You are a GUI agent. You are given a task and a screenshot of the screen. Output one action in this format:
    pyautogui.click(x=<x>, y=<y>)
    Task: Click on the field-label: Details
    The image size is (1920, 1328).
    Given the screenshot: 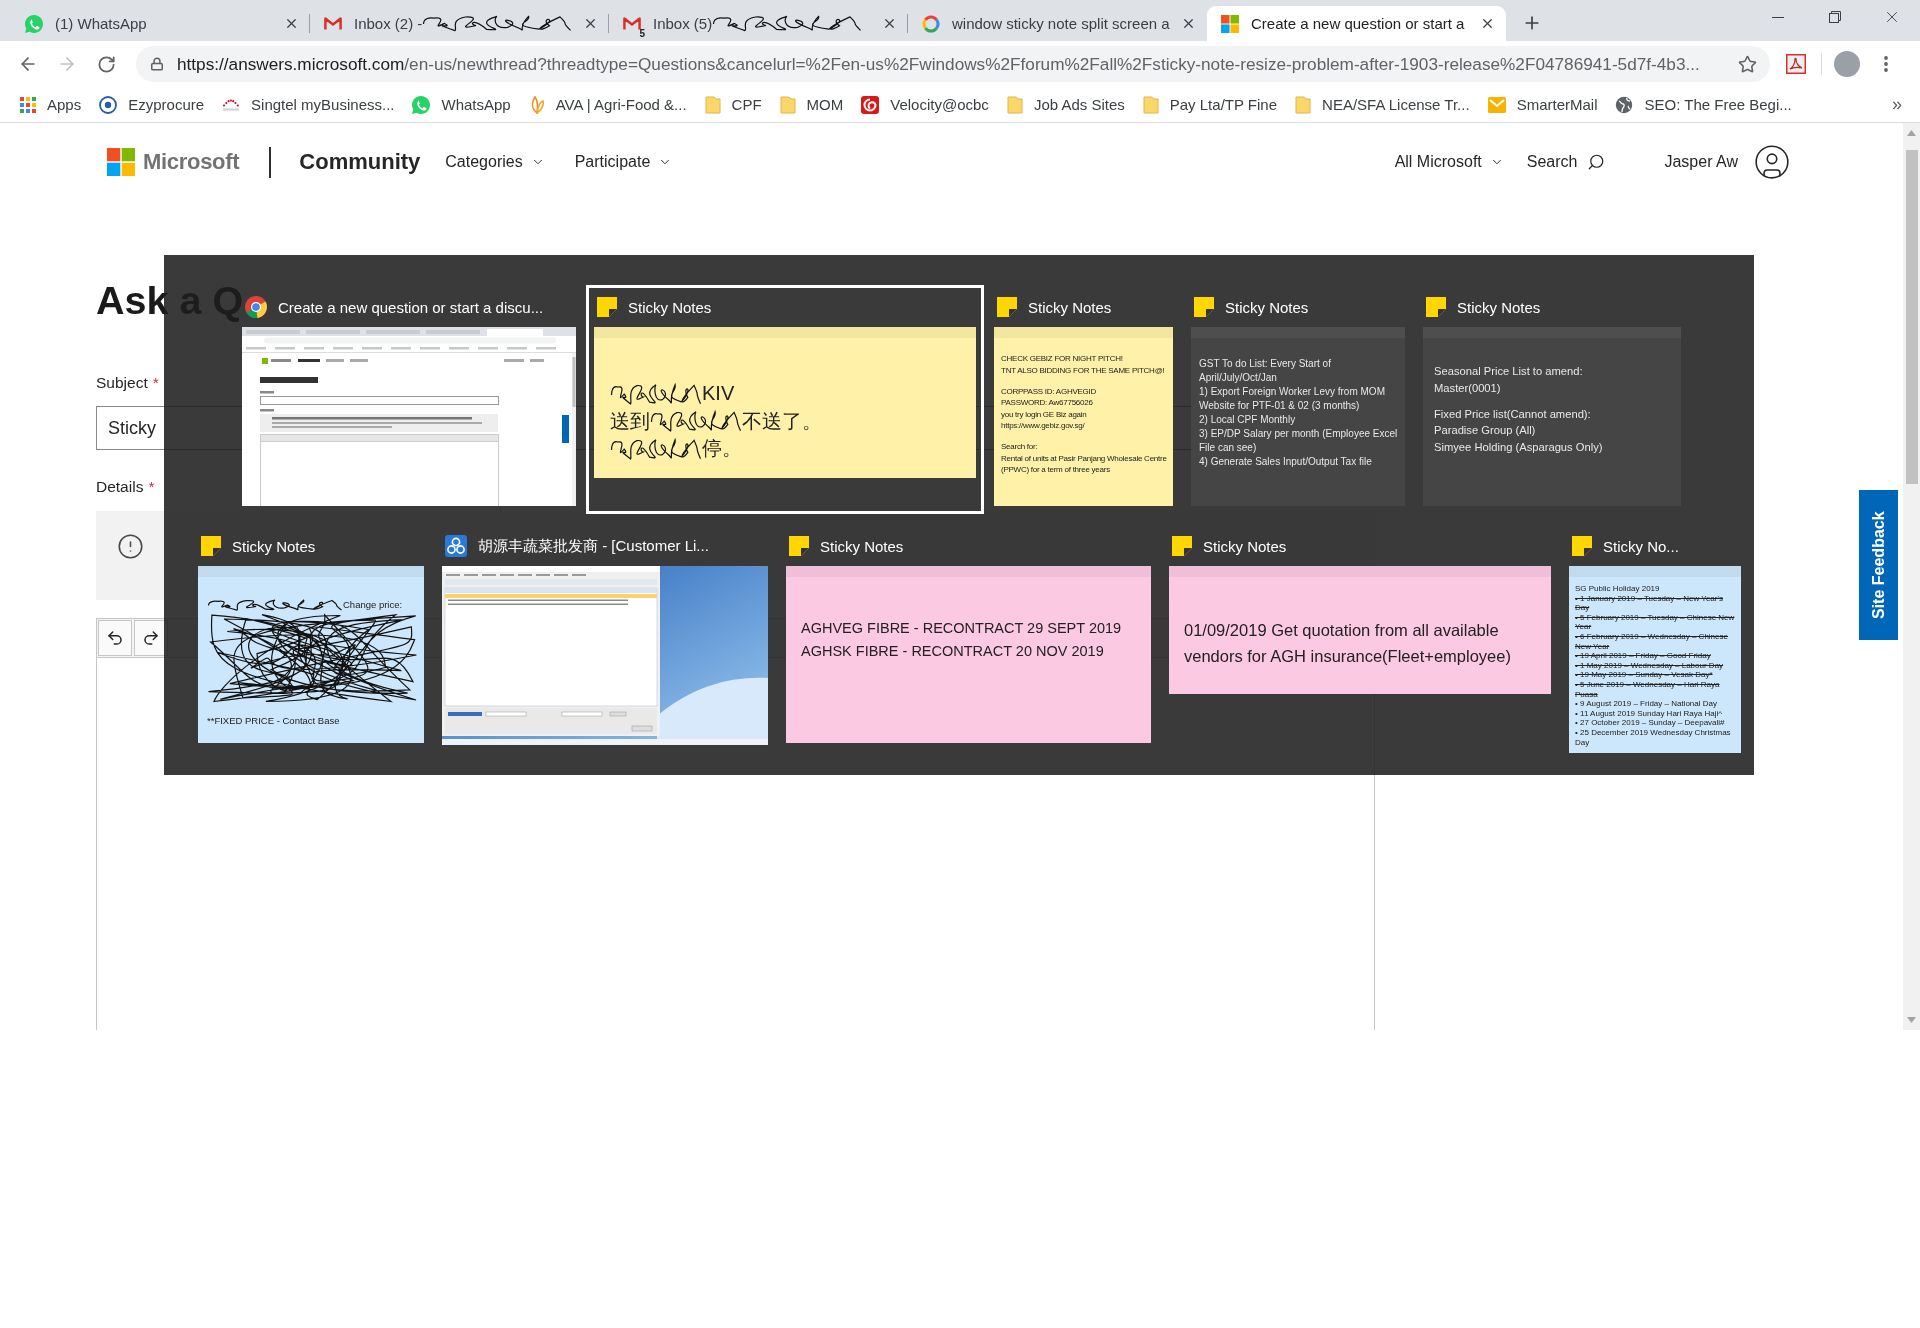 What is the action you would take?
    pyautogui.click(x=120, y=487)
    